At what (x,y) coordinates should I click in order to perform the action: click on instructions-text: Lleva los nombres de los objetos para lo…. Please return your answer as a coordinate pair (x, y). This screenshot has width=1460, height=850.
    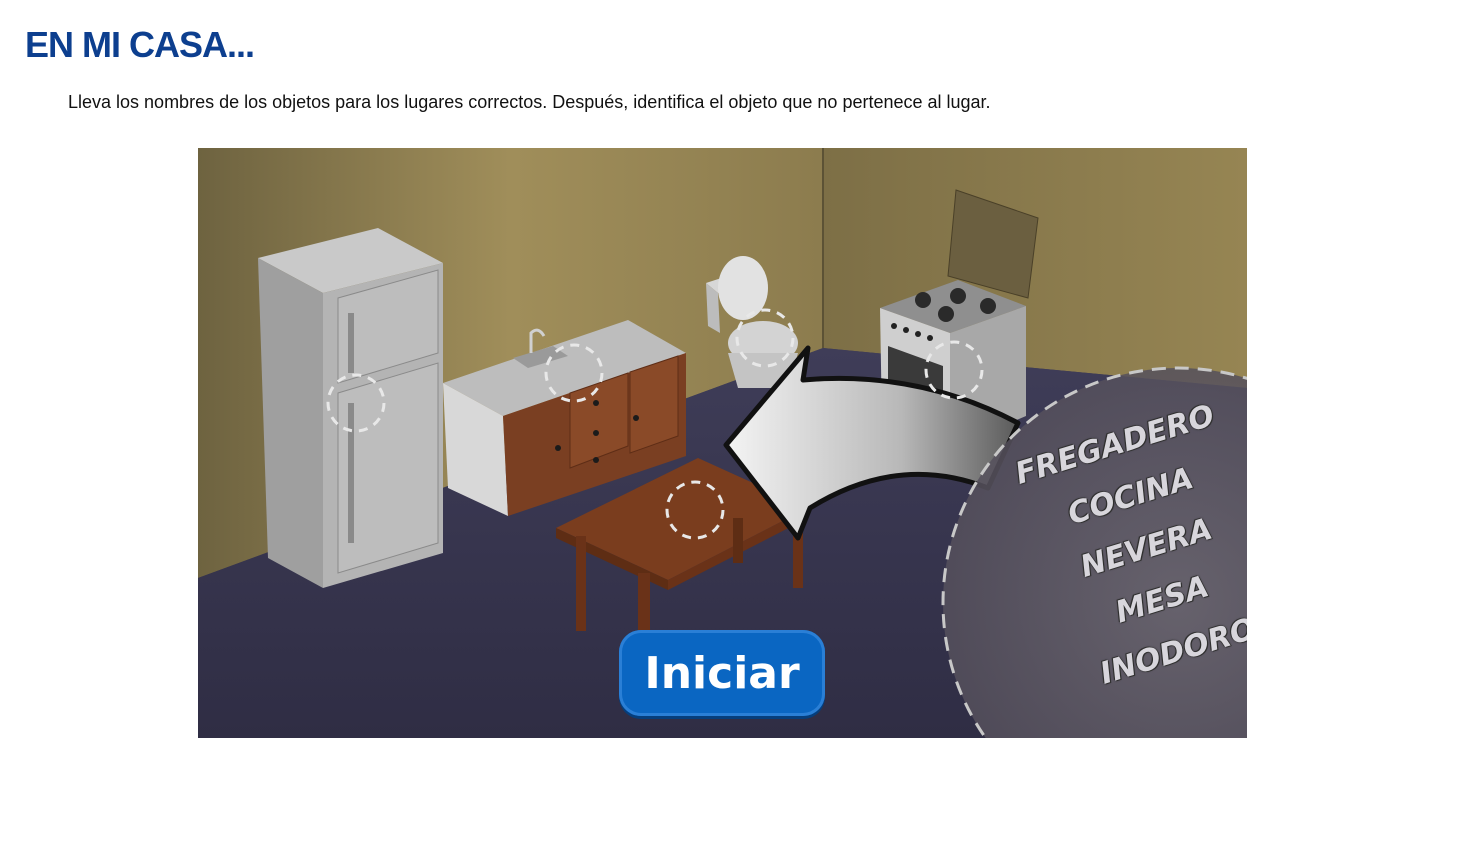
    Looking at the image, I should click on (529, 102).